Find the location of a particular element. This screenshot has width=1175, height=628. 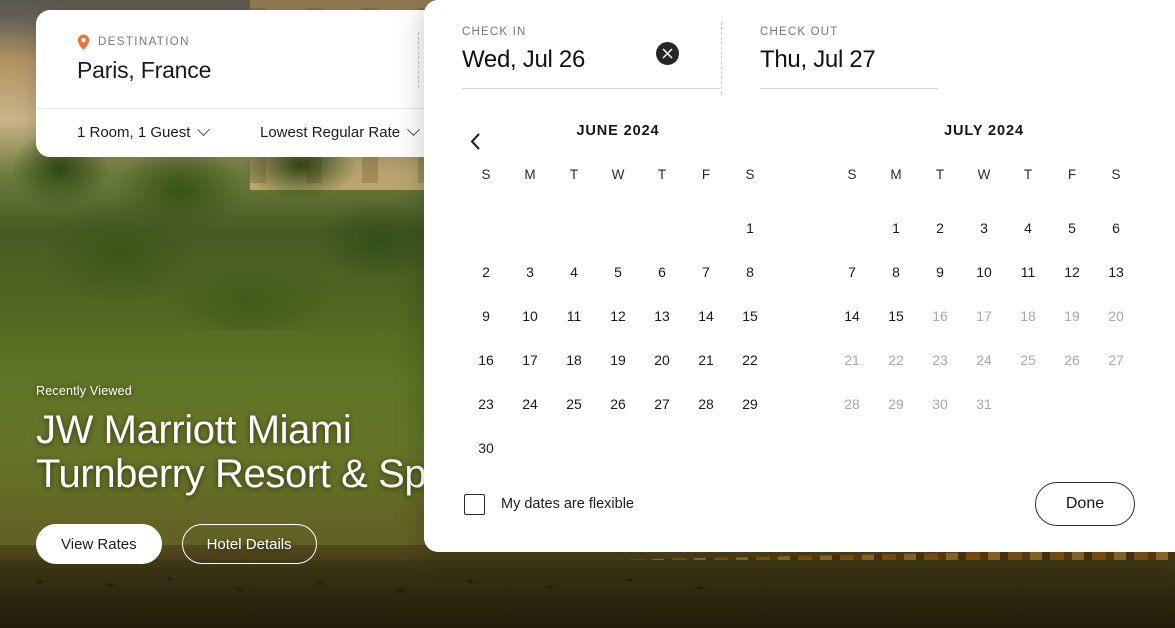

checkin-field: CHECK IN Wed, Jul 26 is located at coordinates (591, 57).